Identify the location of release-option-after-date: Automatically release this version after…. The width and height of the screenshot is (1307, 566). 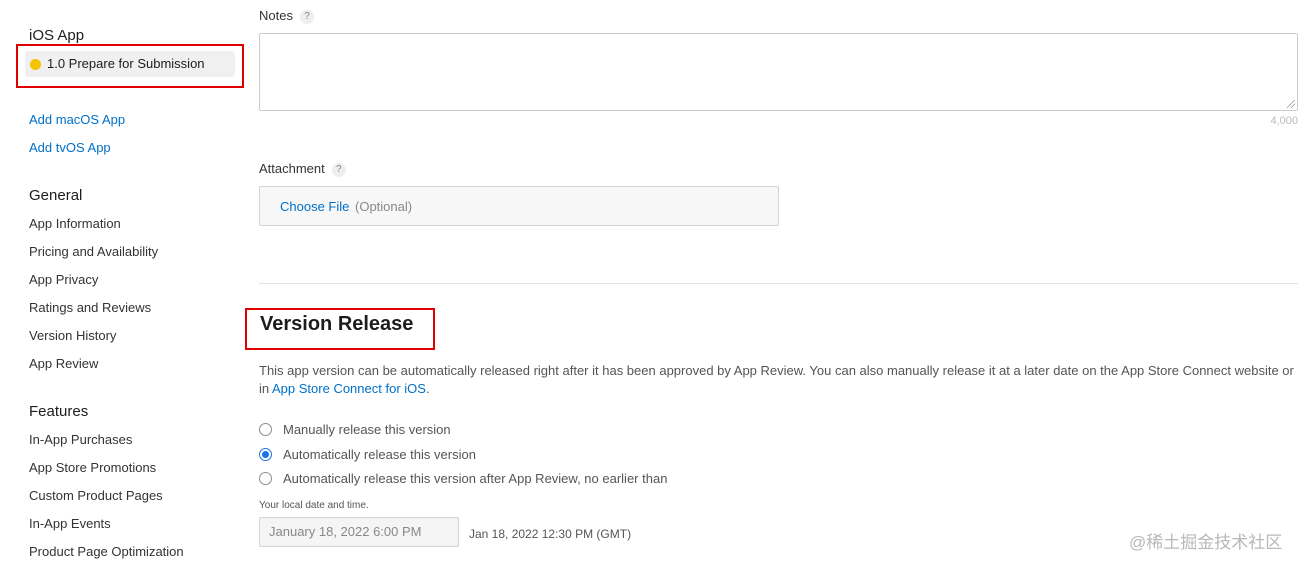
(474, 479).